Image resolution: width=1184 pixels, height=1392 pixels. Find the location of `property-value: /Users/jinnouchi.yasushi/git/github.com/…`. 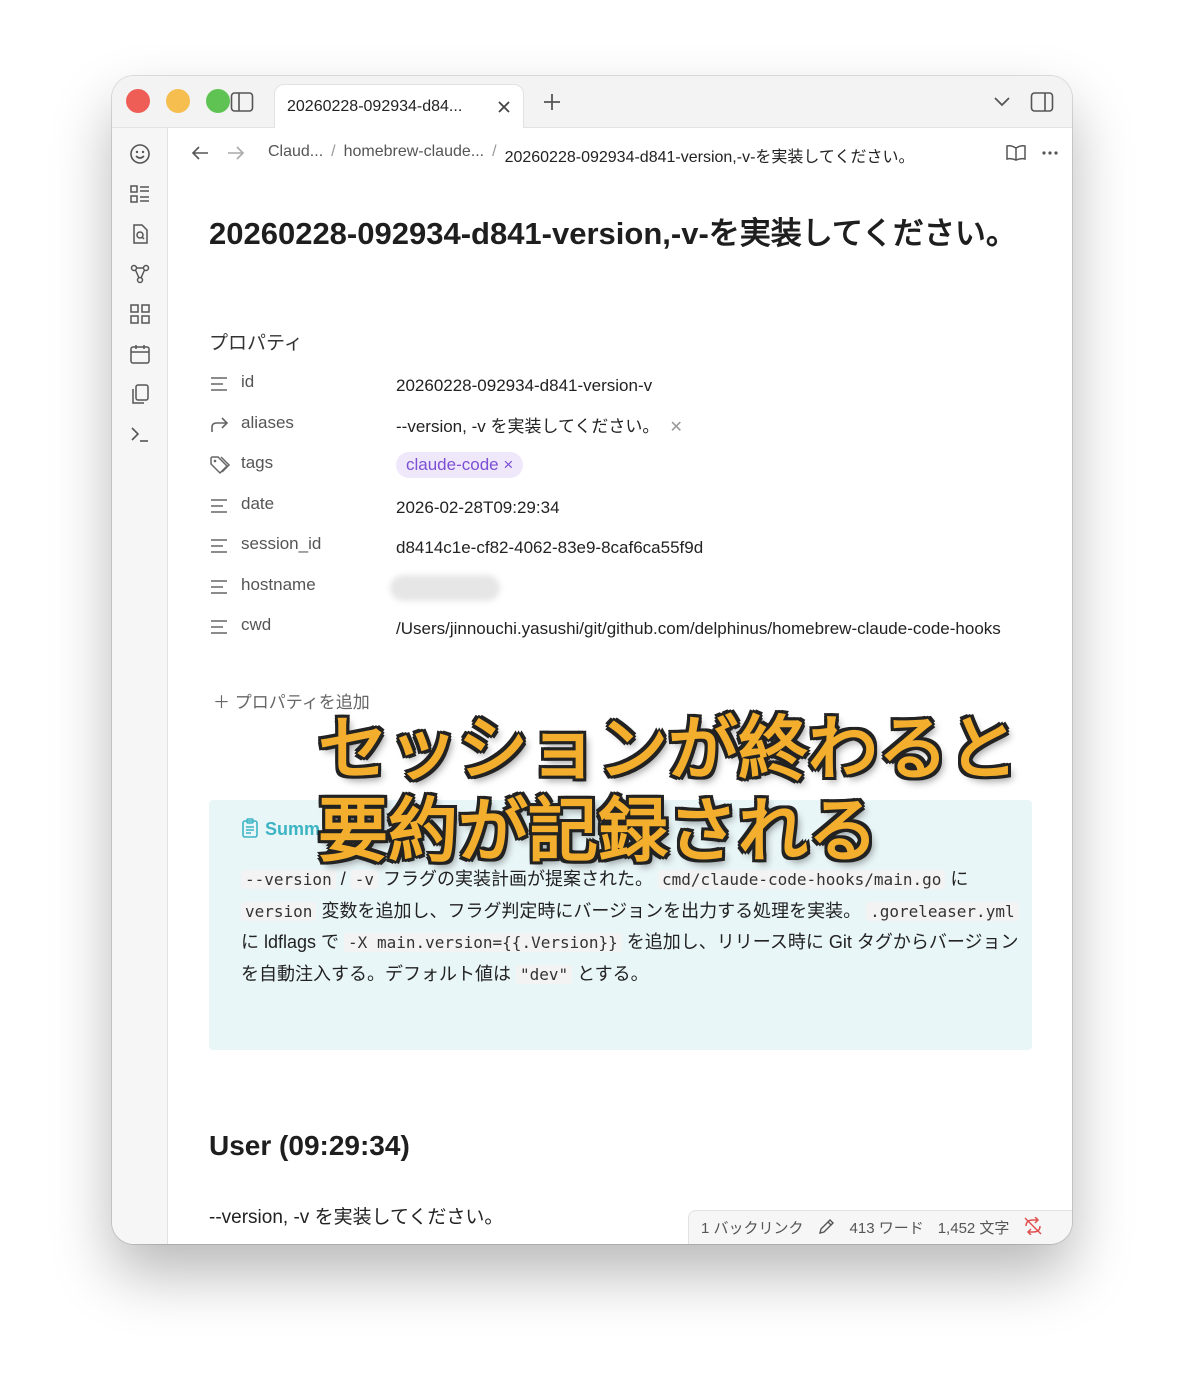

property-value: /Users/jinnouchi.yasushi/git/github.com/… is located at coordinates (711, 628).